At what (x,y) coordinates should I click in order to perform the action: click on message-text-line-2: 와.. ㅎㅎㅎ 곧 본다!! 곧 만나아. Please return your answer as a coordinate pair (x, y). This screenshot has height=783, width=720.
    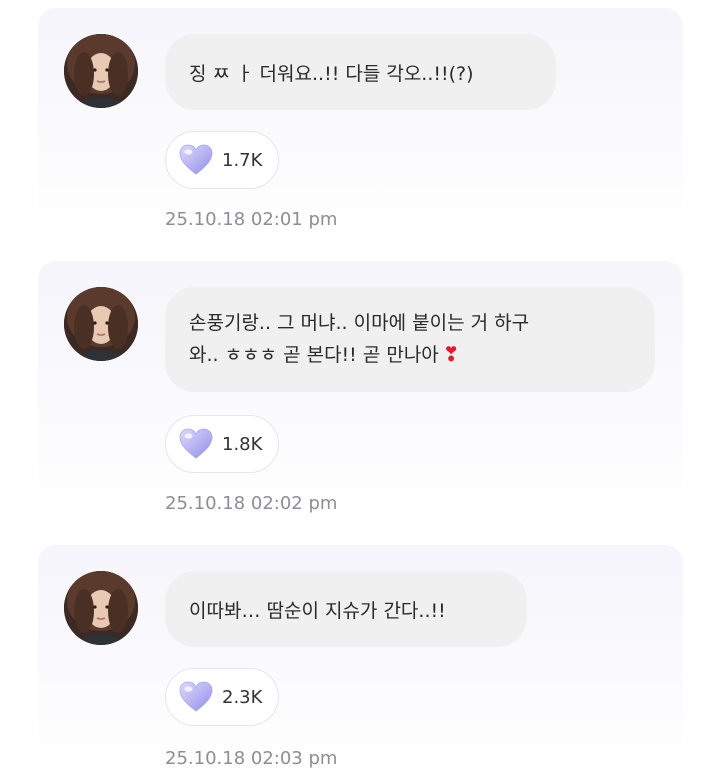
    Looking at the image, I should click on (314, 355).